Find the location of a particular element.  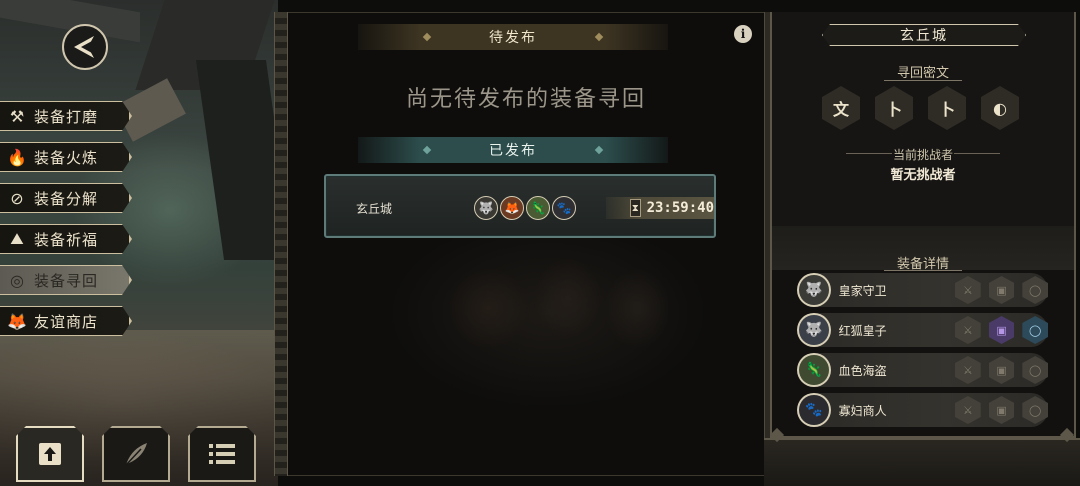

hammer-icon: ⚒ is located at coordinates (17, 116).